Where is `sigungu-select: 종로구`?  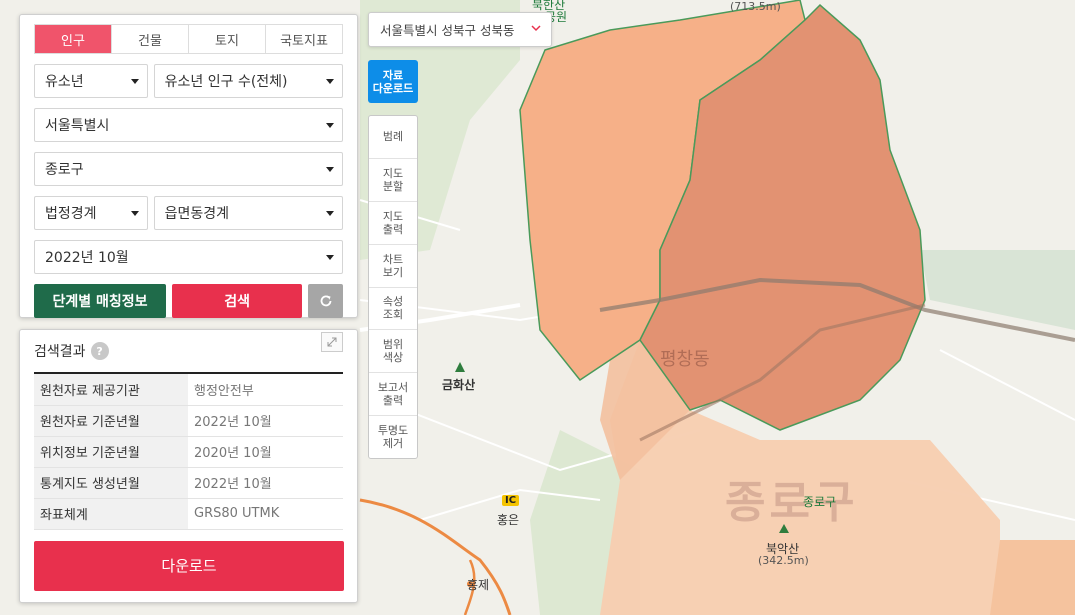
sigungu-select: 종로구 is located at coordinates (188, 169).